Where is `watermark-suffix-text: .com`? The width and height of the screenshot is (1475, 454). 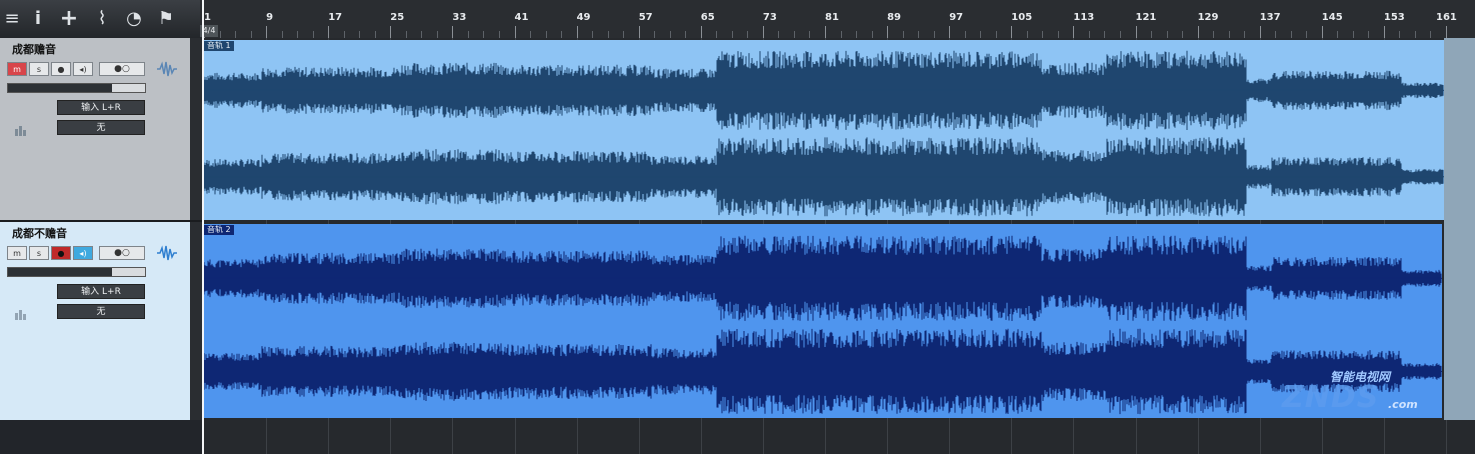
watermark-suffix-text: .com is located at coordinates (1403, 404).